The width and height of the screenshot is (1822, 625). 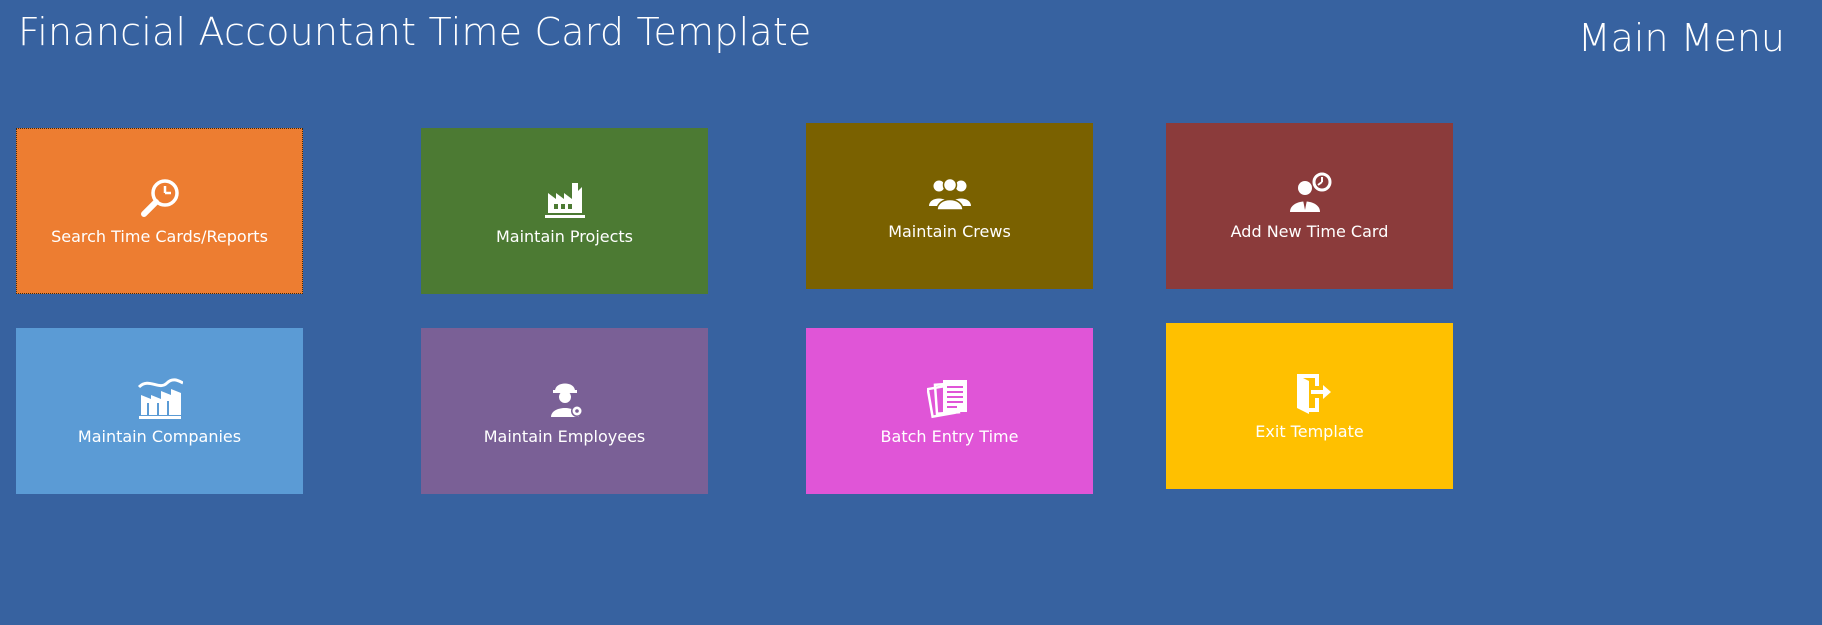 I want to click on maintain-employees-button: Maintain Employees, so click(x=564, y=411).